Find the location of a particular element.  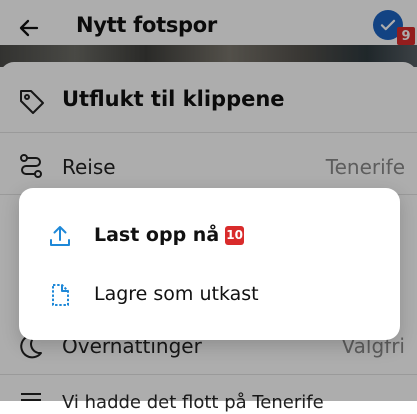

upload-label: Last opp nå 10 is located at coordinates (169, 235).